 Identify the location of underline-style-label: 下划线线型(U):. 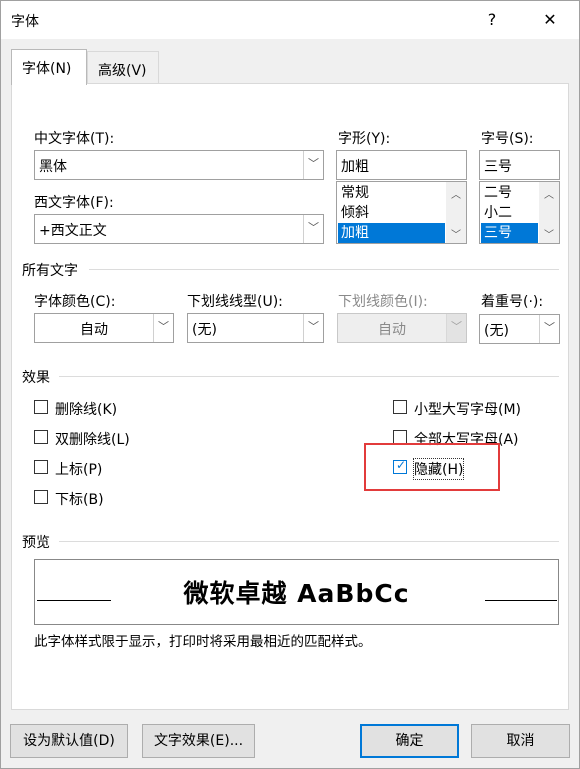
(235, 302).